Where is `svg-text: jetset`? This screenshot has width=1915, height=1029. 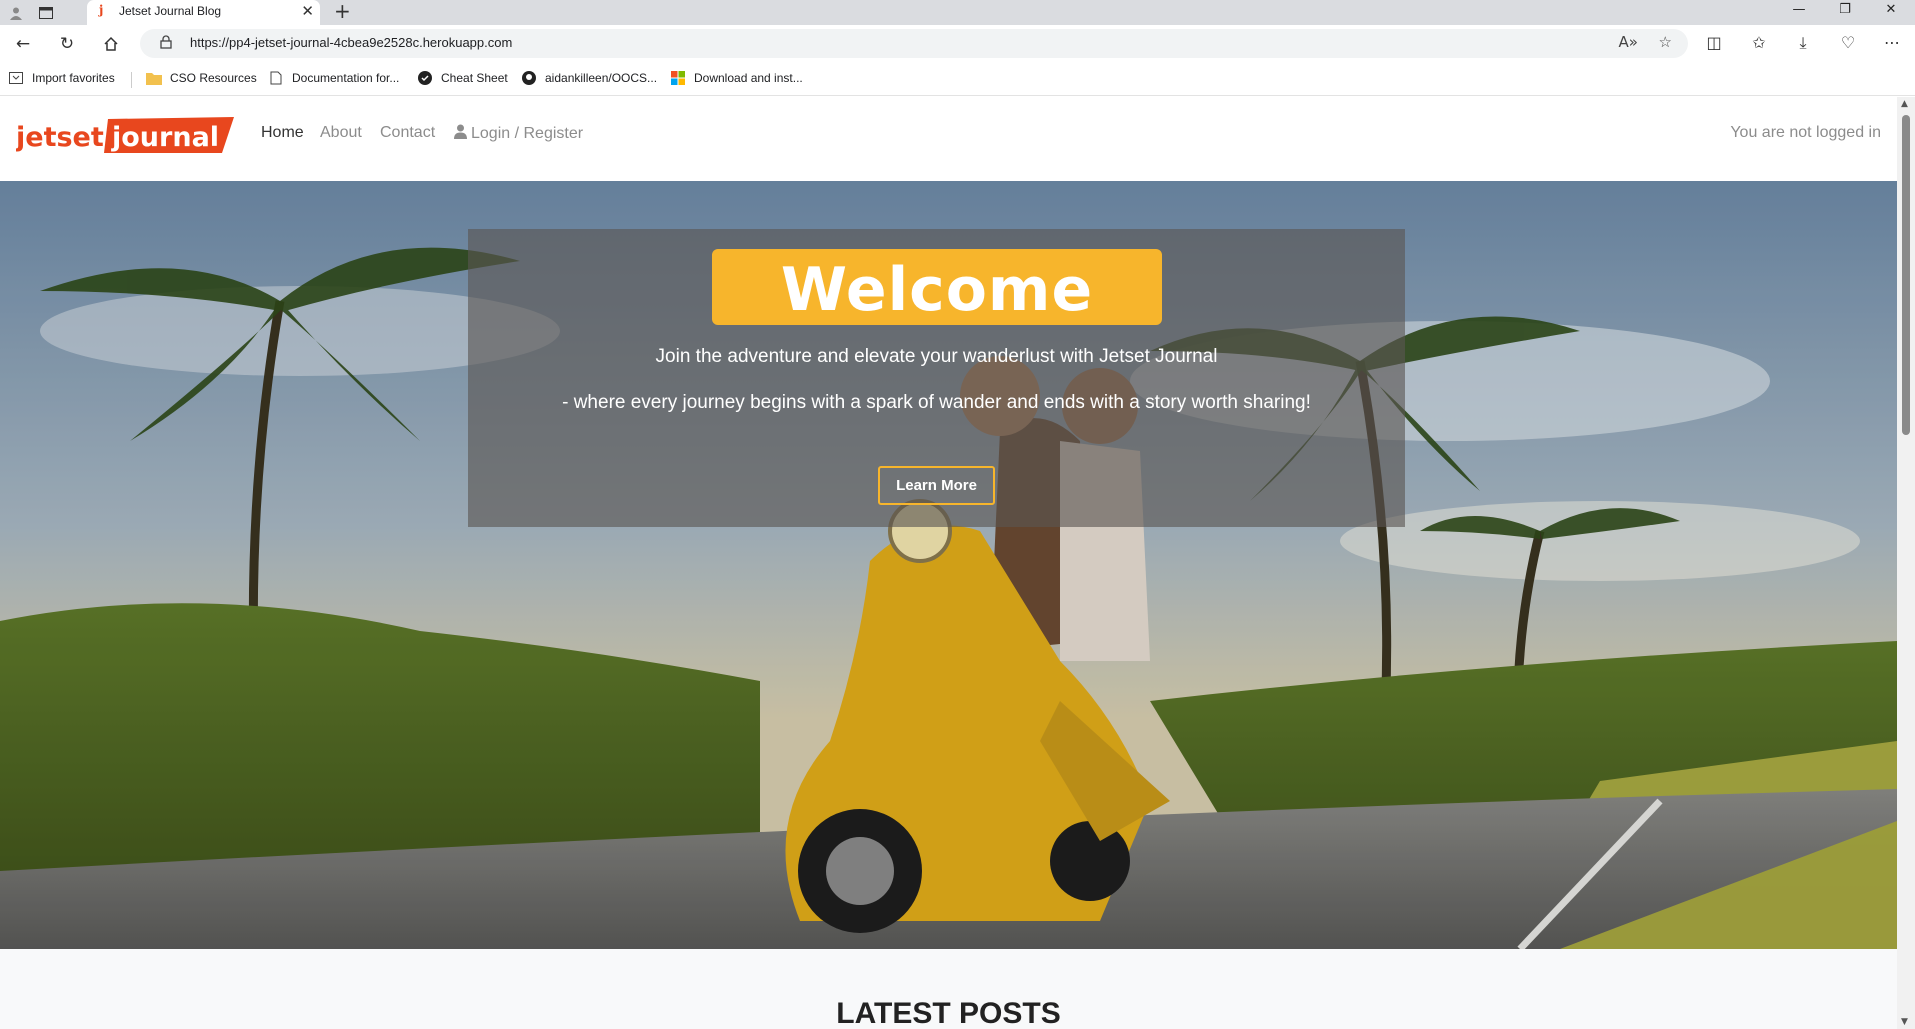
svg-text: jetset is located at coordinates (60, 137).